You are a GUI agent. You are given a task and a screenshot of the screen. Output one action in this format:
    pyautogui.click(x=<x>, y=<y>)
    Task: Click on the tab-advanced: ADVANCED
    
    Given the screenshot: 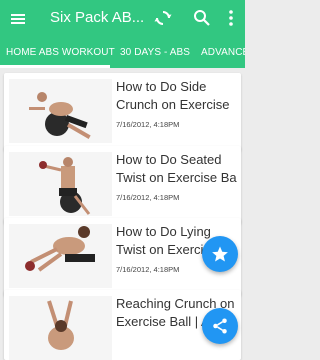 What is the action you would take?
    pyautogui.click(x=223, y=52)
    